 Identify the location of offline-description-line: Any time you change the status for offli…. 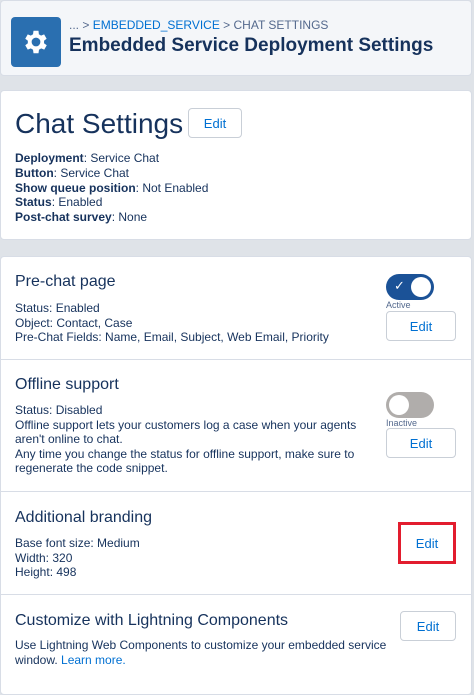
(185, 453).